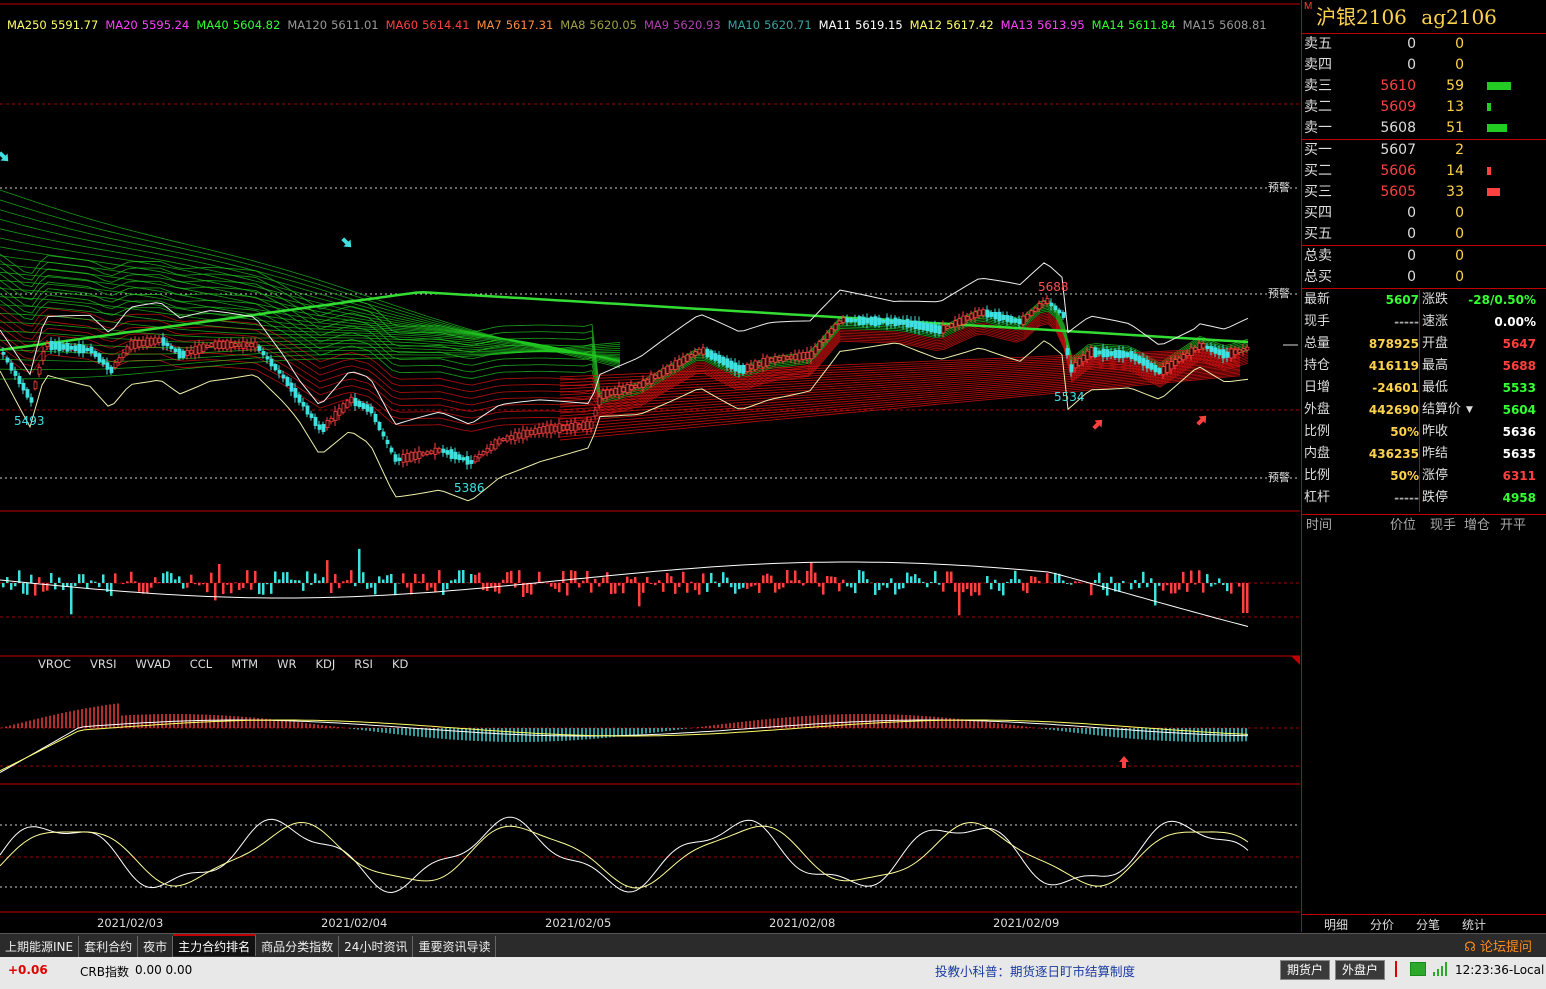 The width and height of the screenshot is (1546, 989). What do you see at coordinates (307, 25) in the screenshot?
I see `ma-item-ma120: MA120` at bounding box center [307, 25].